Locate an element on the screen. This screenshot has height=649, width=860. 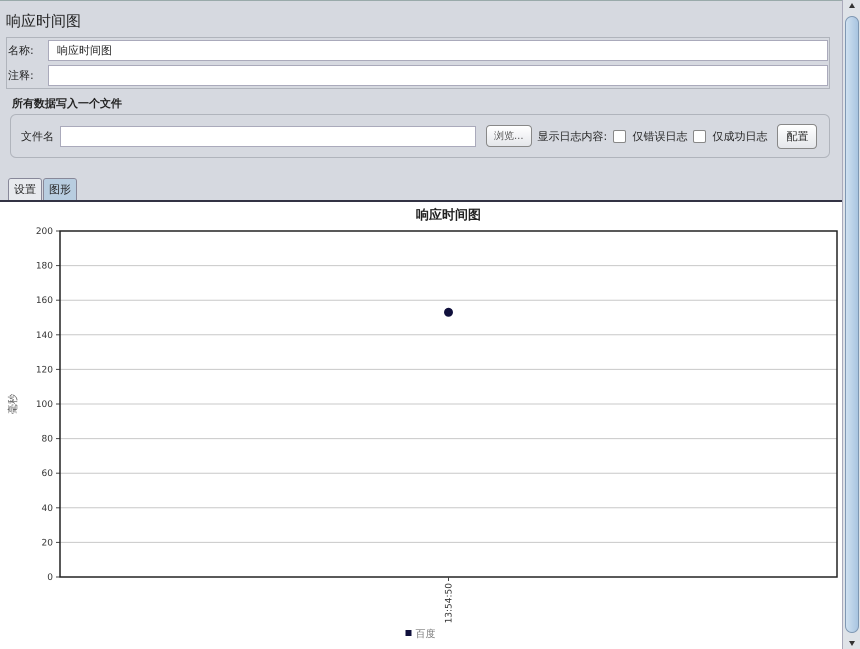
y-axis-label: 毫秒 is located at coordinates (13, 404).